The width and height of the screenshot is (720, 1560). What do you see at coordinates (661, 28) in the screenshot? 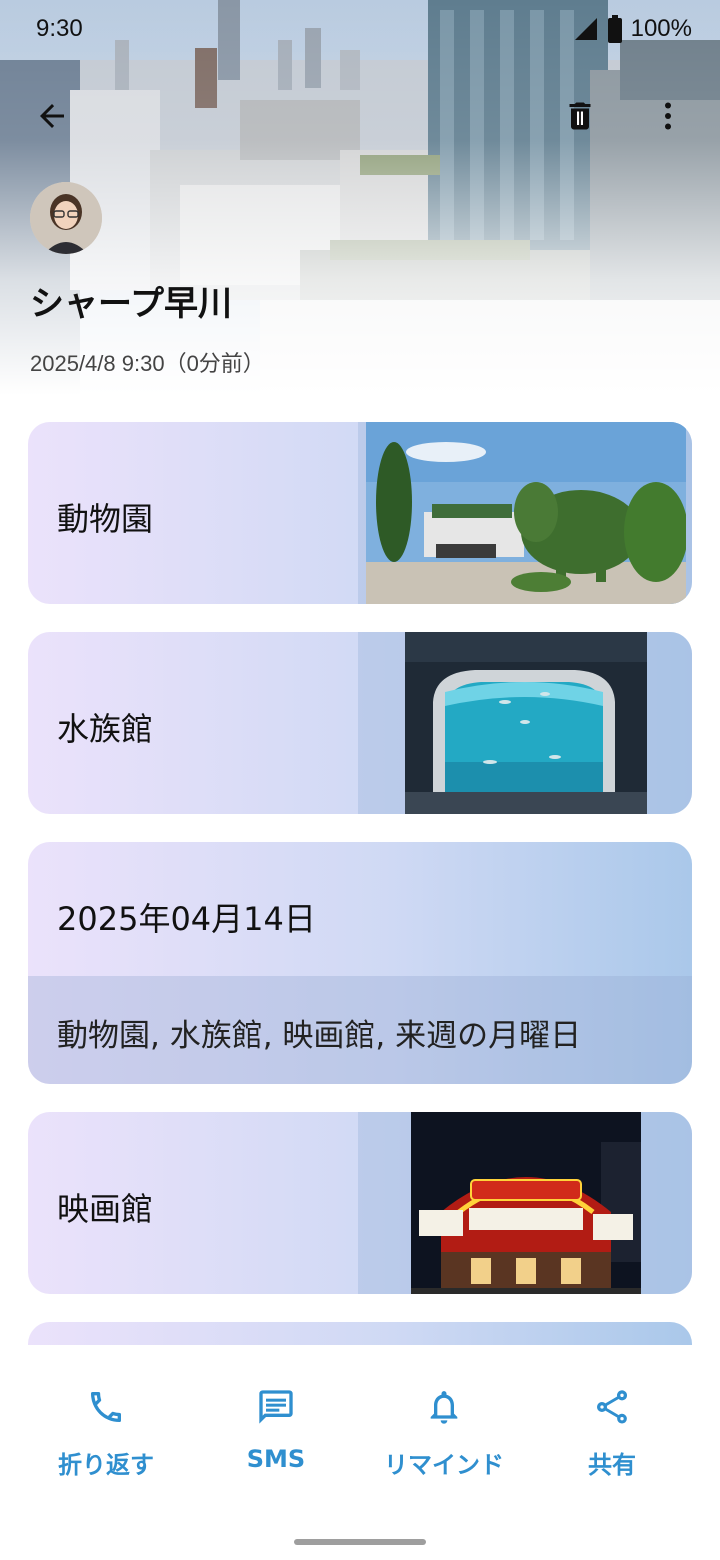
I see `battery-percentage: 100%` at bounding box center [661, 28].